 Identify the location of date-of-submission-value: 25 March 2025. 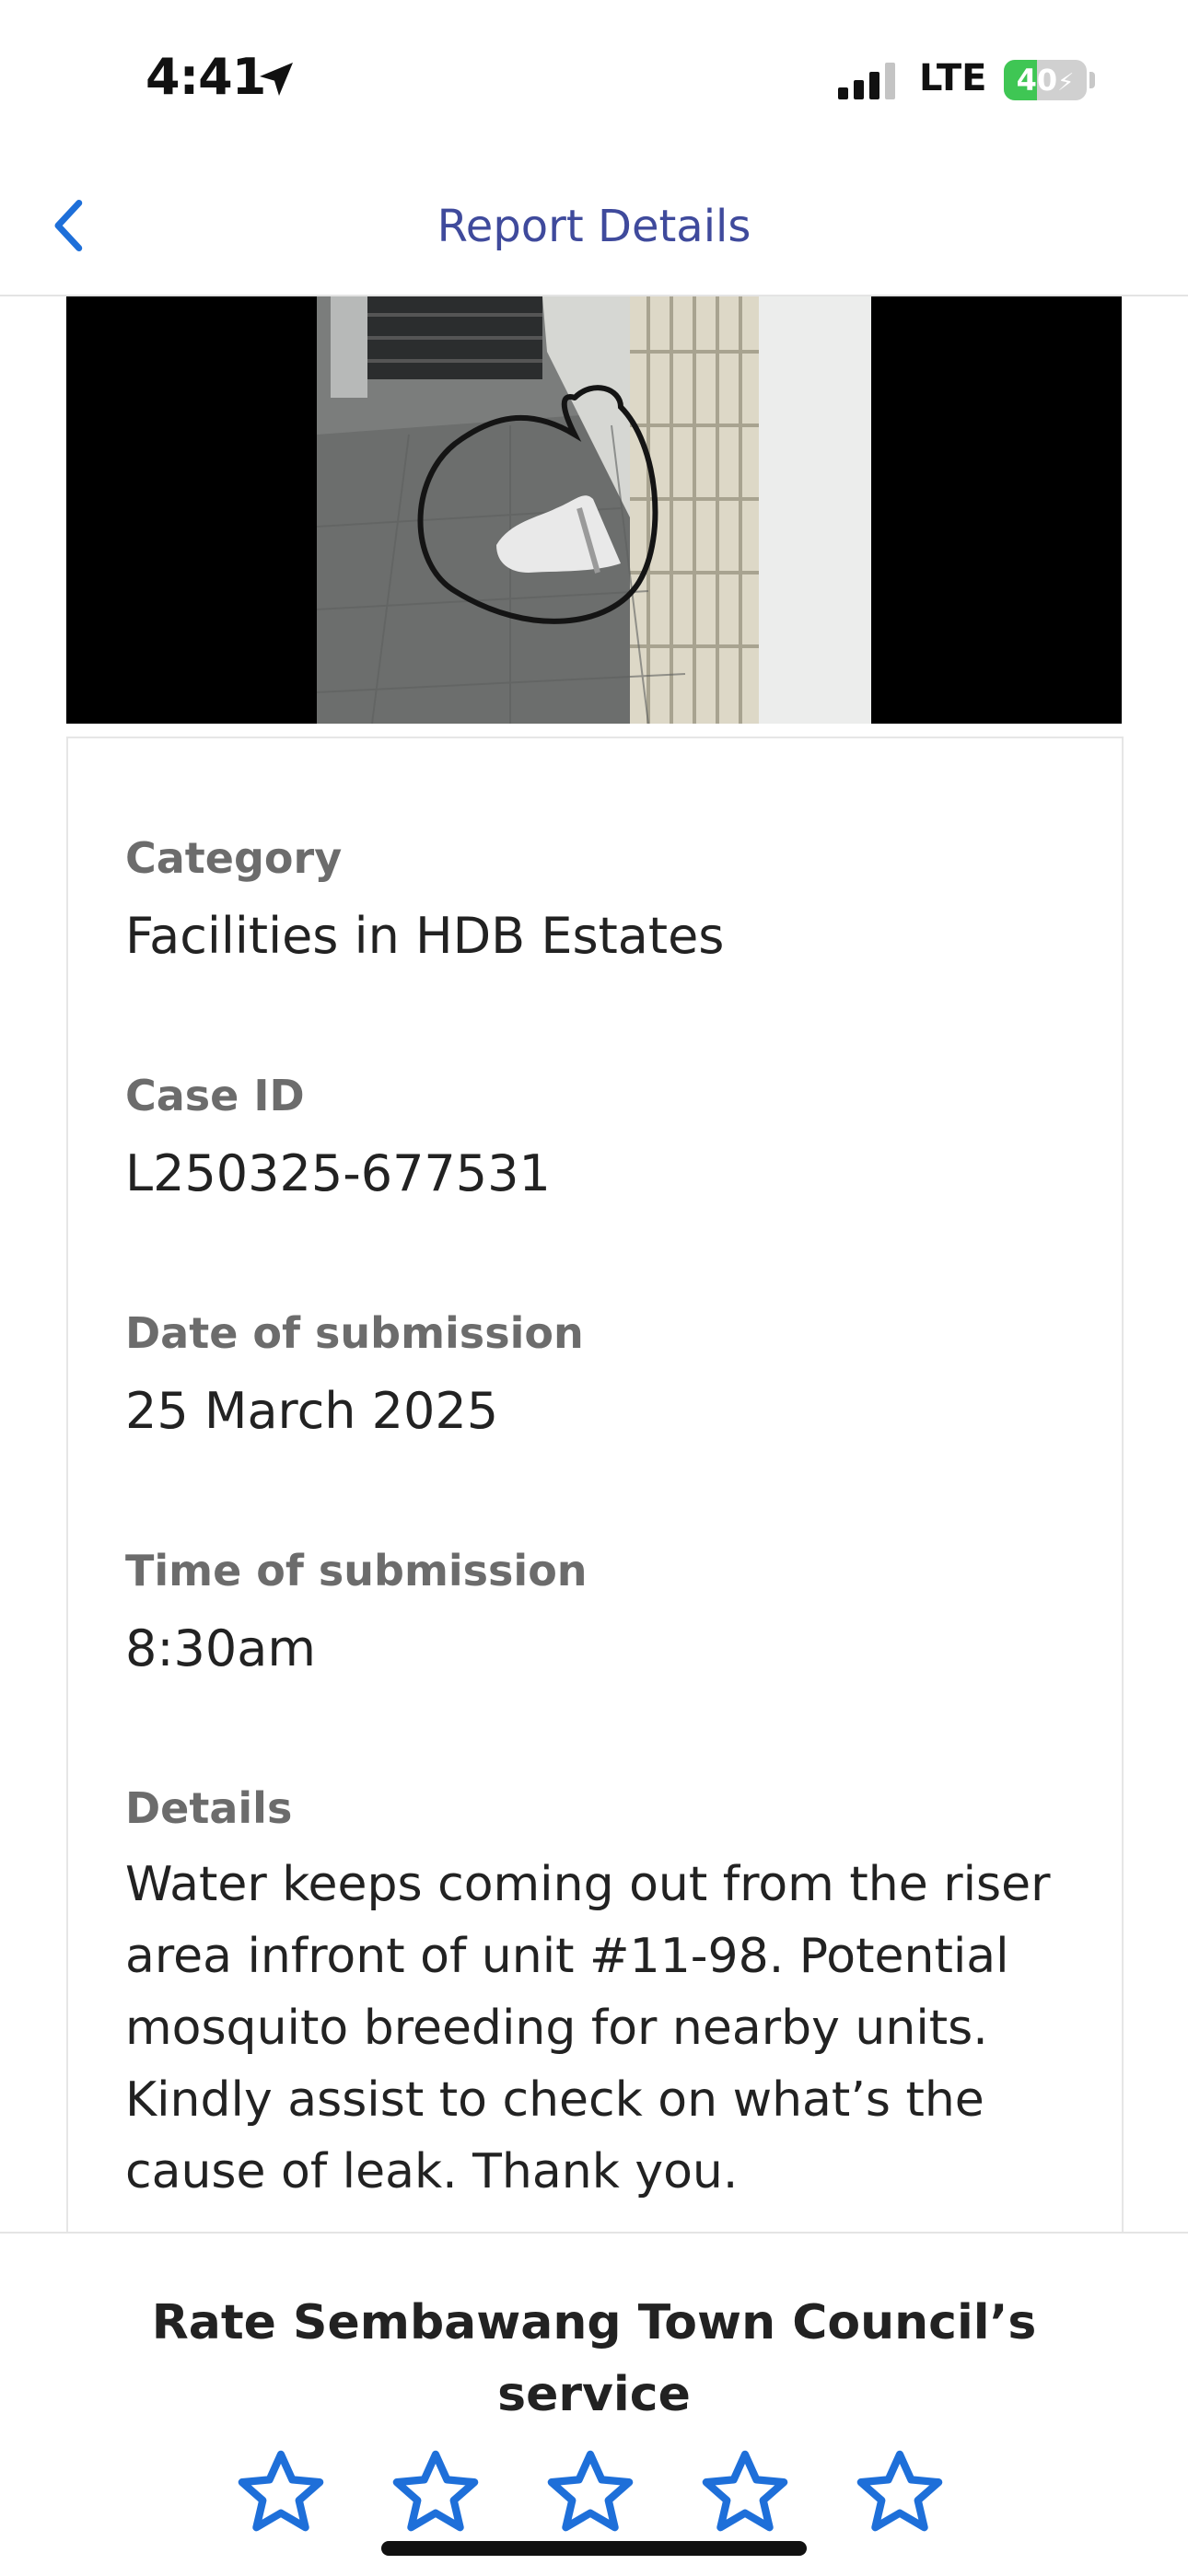
(312, 1411).